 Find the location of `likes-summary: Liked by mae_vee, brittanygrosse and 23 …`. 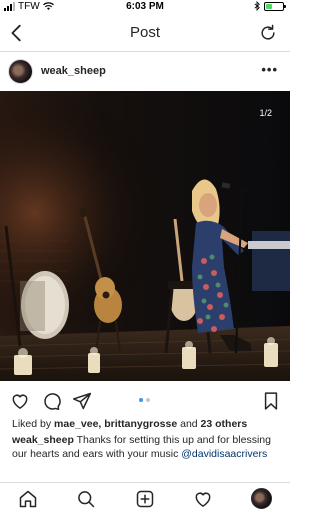

likes-summary: Liked by mae_vee, brittanygrosse and 23 … is located at coordinates (129, 424).